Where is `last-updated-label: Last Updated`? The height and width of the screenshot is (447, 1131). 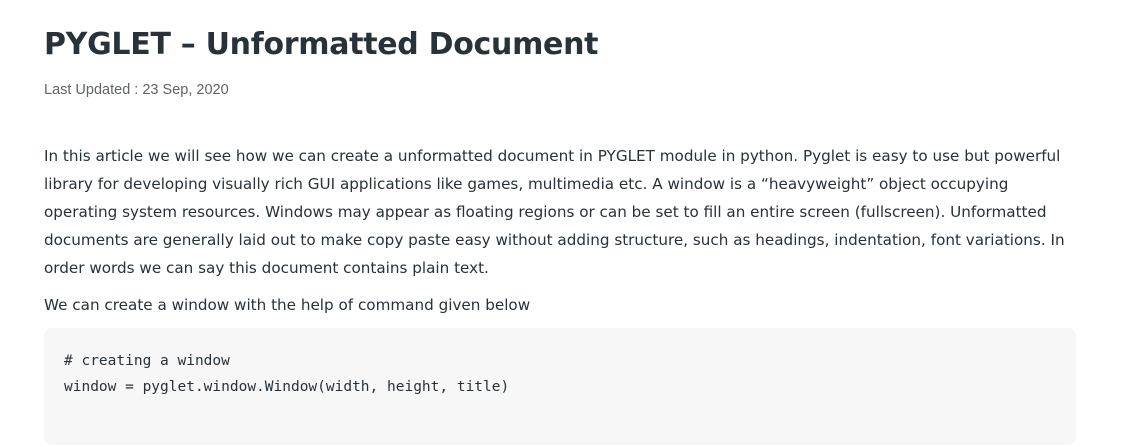
last-updated-label: Last Updated is located at coordinates (87, 90).